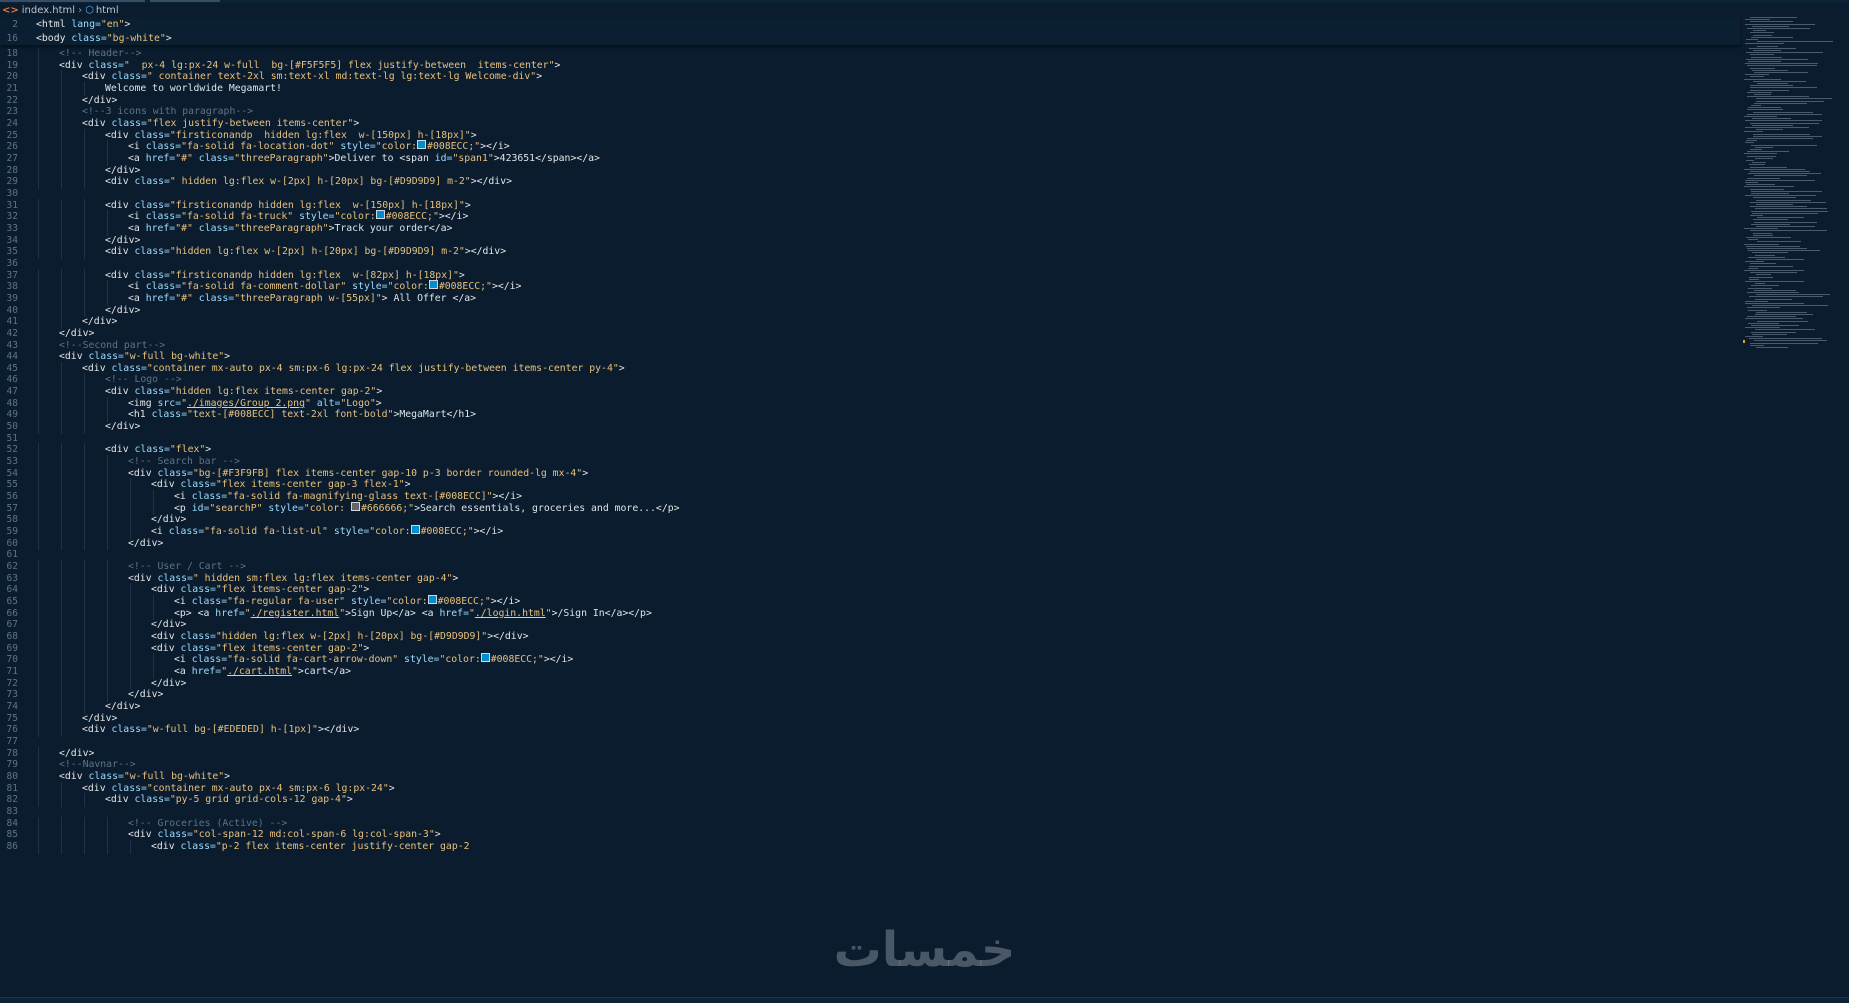  What do you see at coordinates (295, 613) in the screenshot?
I see `code-link: ./register.html` at bounding box center [295, 613].